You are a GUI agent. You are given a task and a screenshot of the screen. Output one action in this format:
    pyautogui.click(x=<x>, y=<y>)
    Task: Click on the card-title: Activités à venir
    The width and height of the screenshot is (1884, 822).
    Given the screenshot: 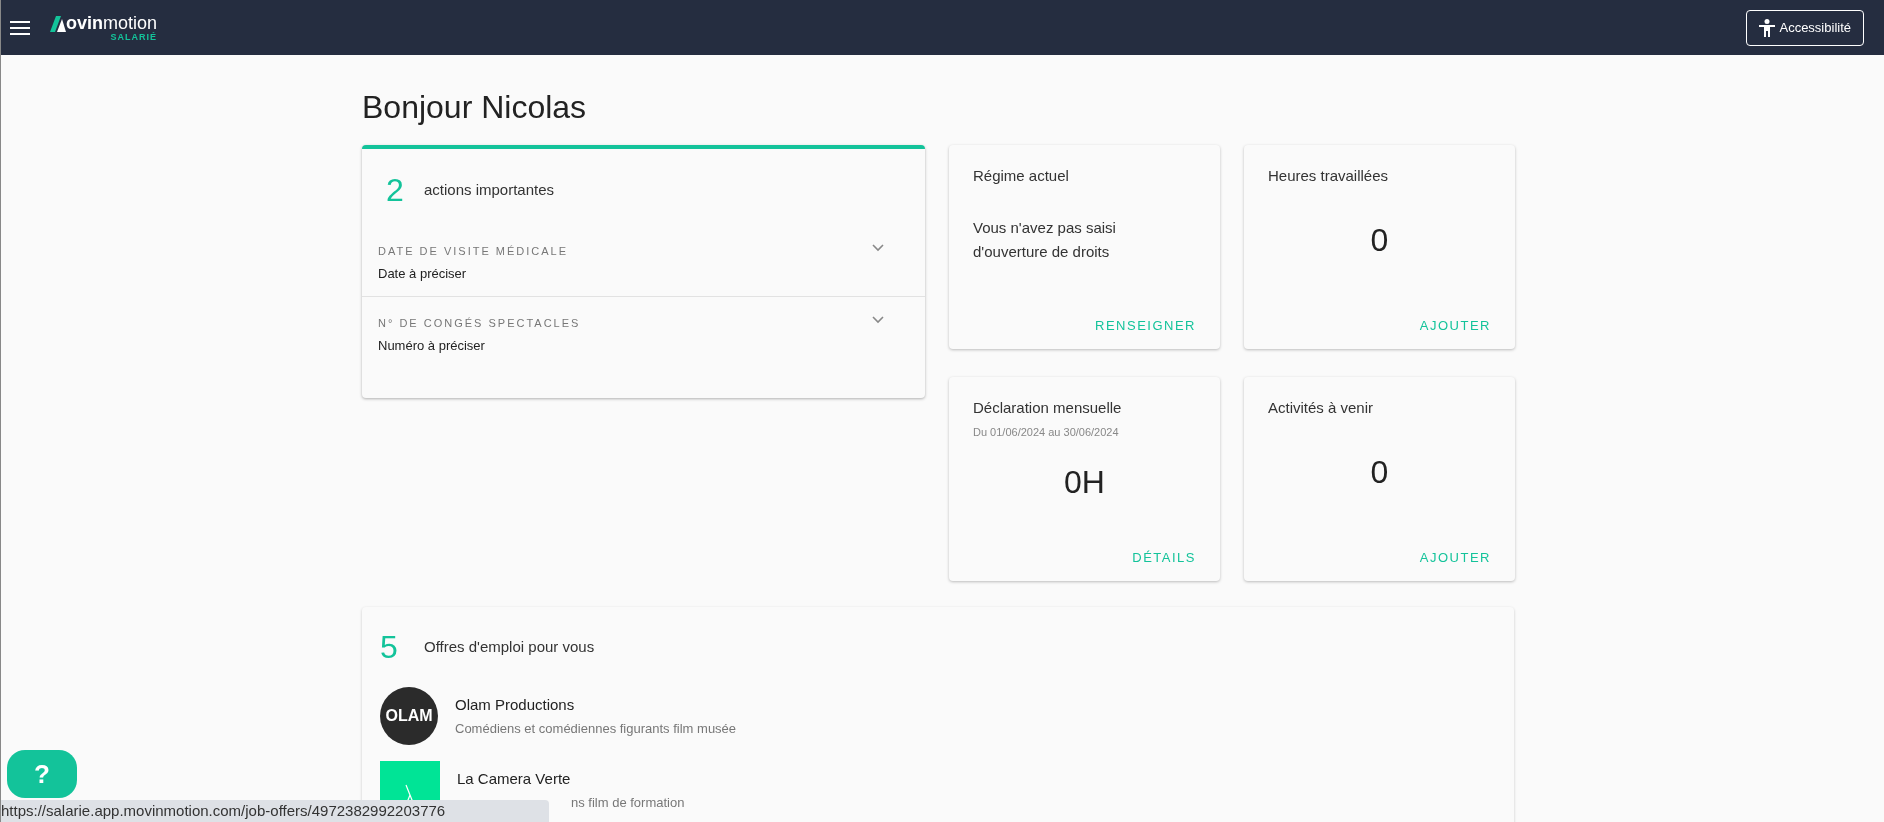 What is the action you would take?
    pyautogui.click(x=1321, y=408)
    